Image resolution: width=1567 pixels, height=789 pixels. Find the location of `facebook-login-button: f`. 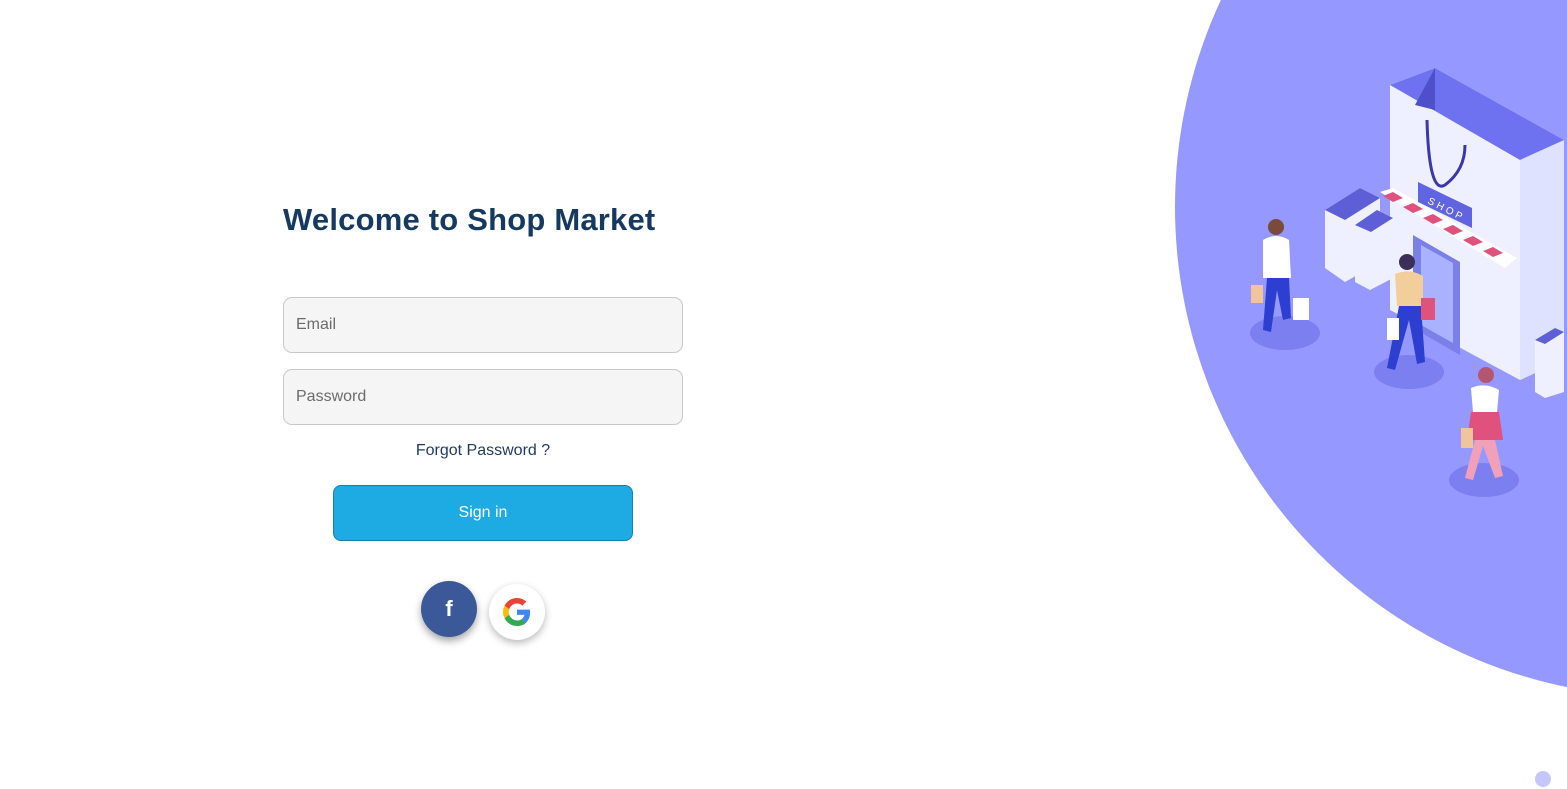

facebook-login-button: f is located at coordinates (449, 609).